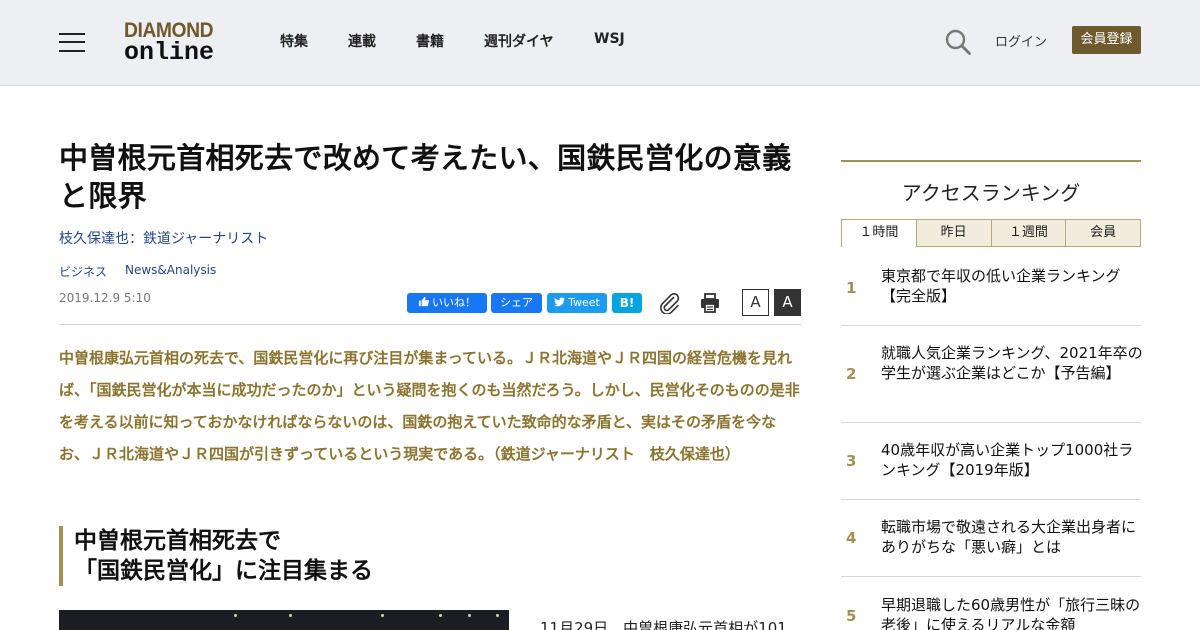 The height and width of the screenshot is (630, 1200). I want to click on ranking-item-title: 就職人気企業ランキング、2021年卒の学生が選ぶ企業はどこか【予告編】, so click(1012, 363).